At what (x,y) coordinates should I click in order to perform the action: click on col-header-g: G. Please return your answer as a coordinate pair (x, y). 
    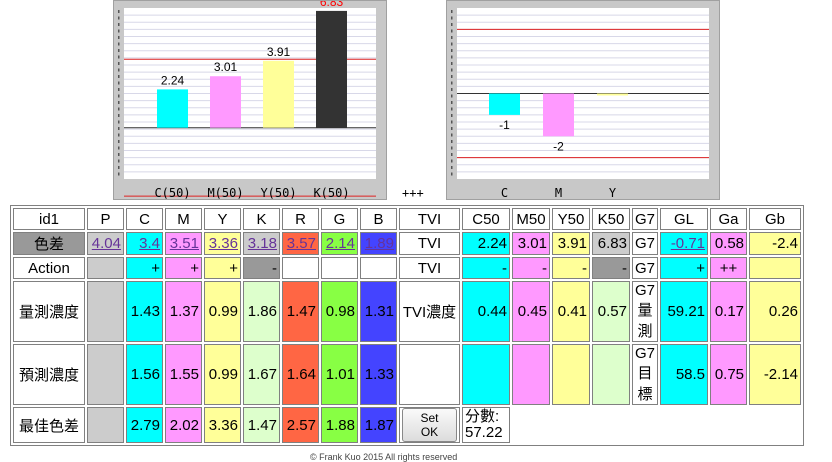
    Looking at the image, I should click on (339, 219).